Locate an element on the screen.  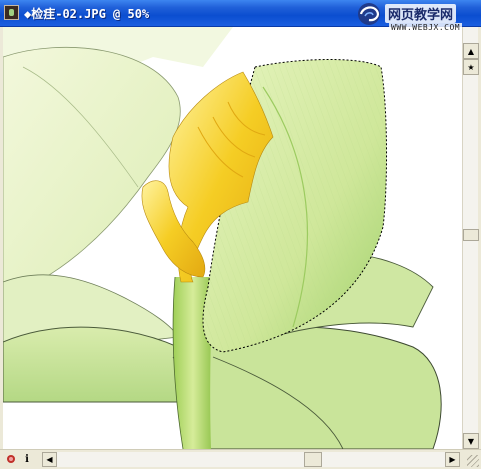
horizontal-scrollbar: ◀ ▶ is located at coordinates (251, 459).